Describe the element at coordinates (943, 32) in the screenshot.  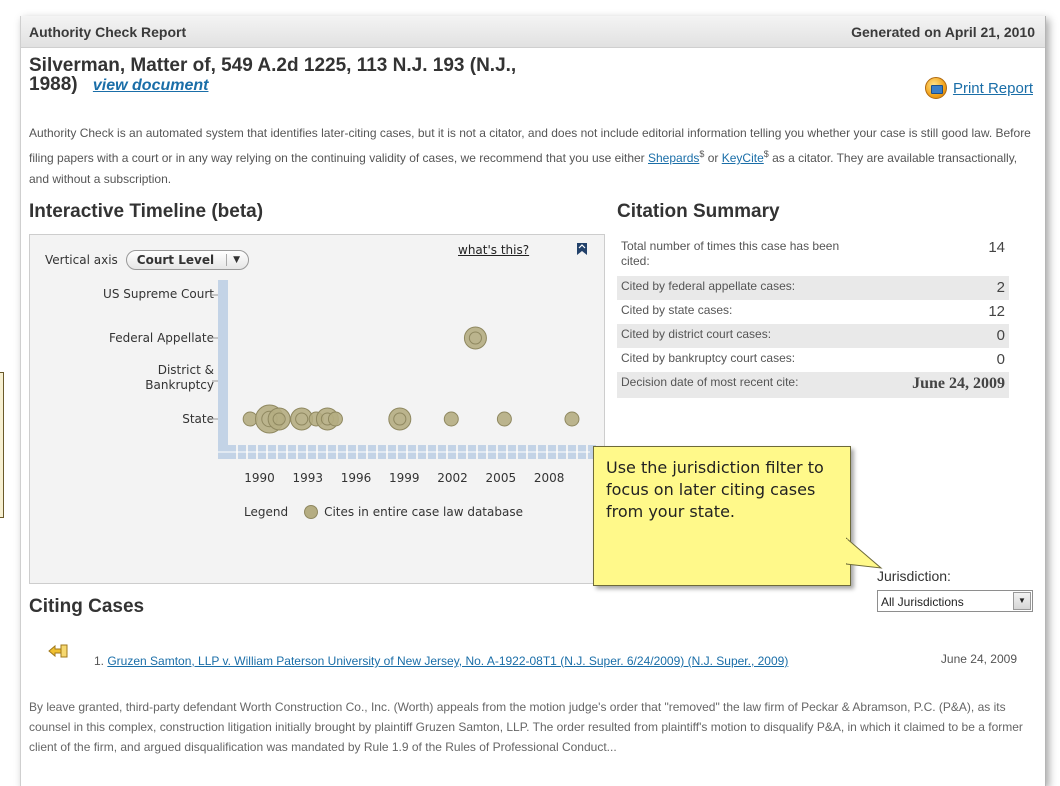
I see `generated-date: Generated on April 21, 2010` at that location.